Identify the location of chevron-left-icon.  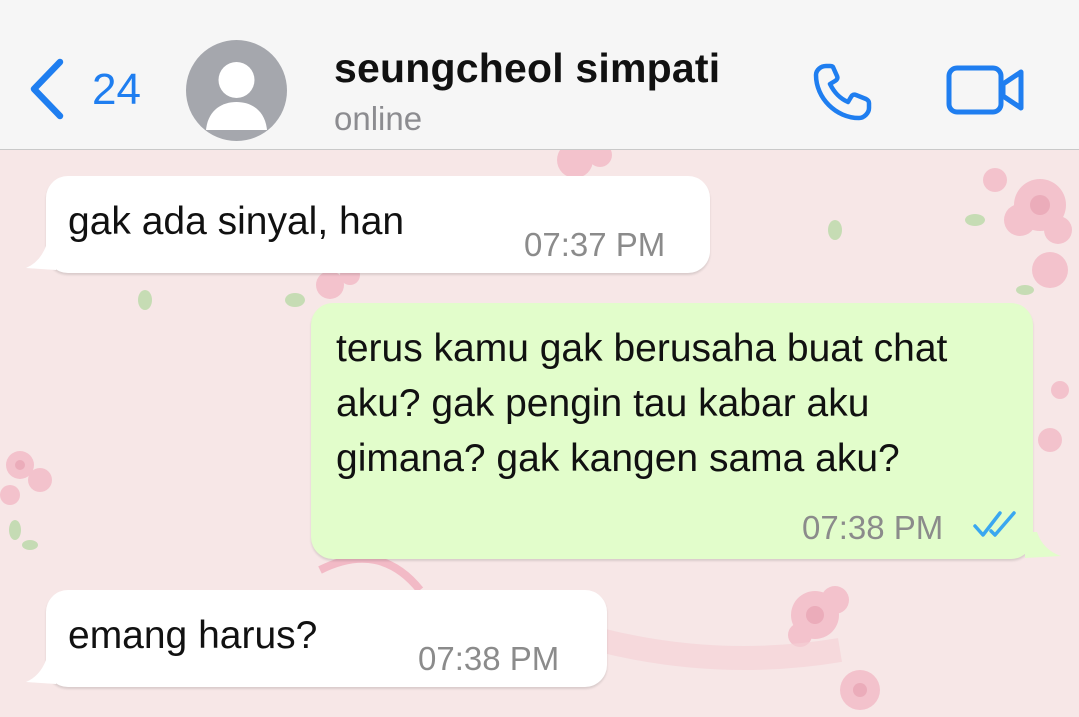
(47, 89).